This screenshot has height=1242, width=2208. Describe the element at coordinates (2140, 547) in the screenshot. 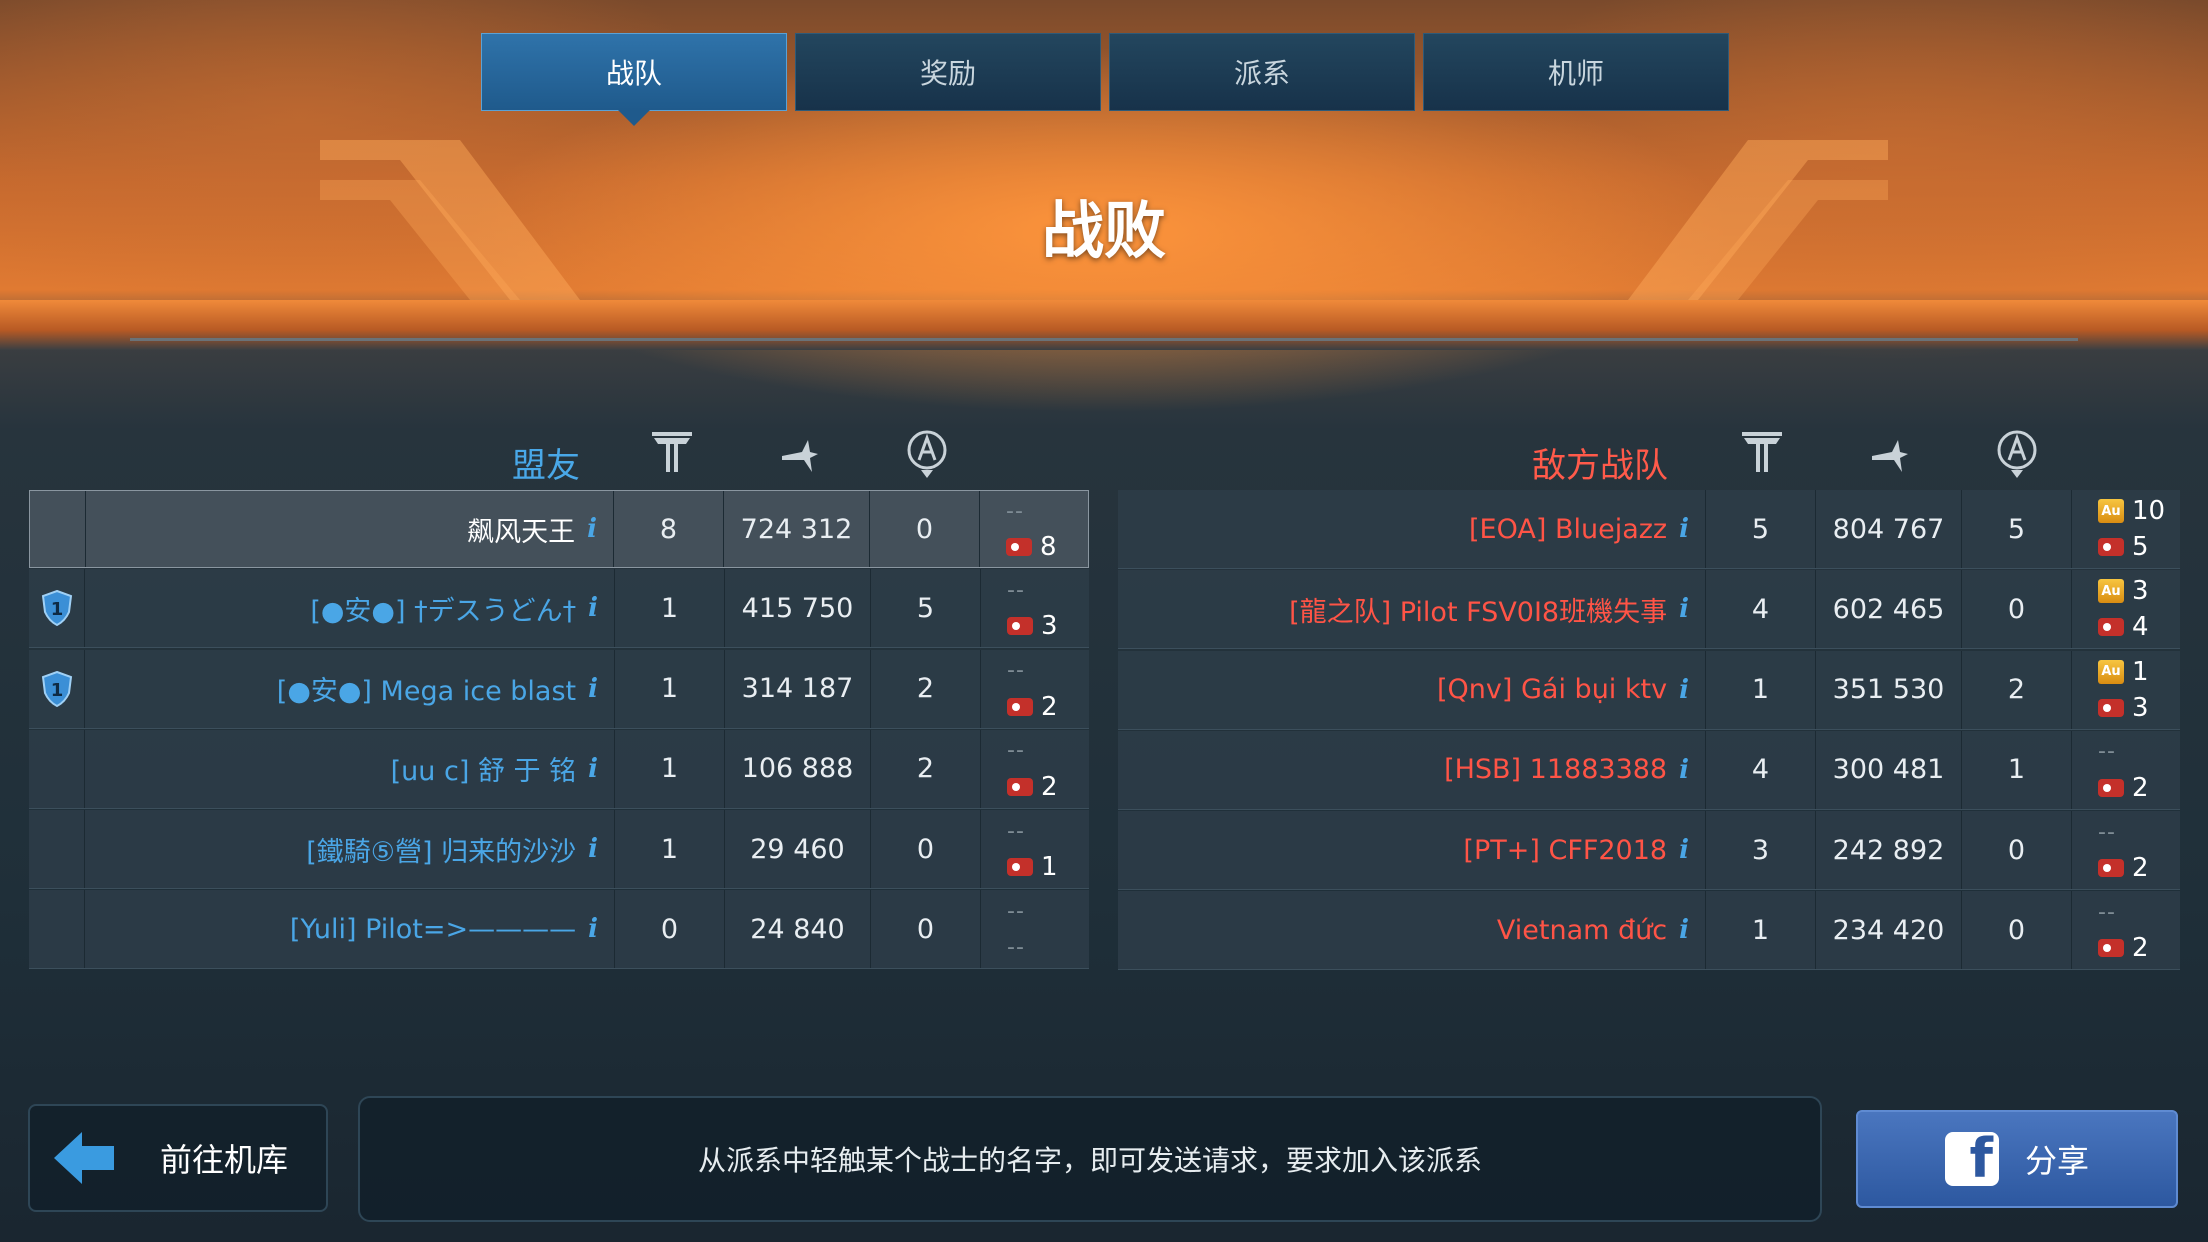

I see `key-value: 5` at that location.